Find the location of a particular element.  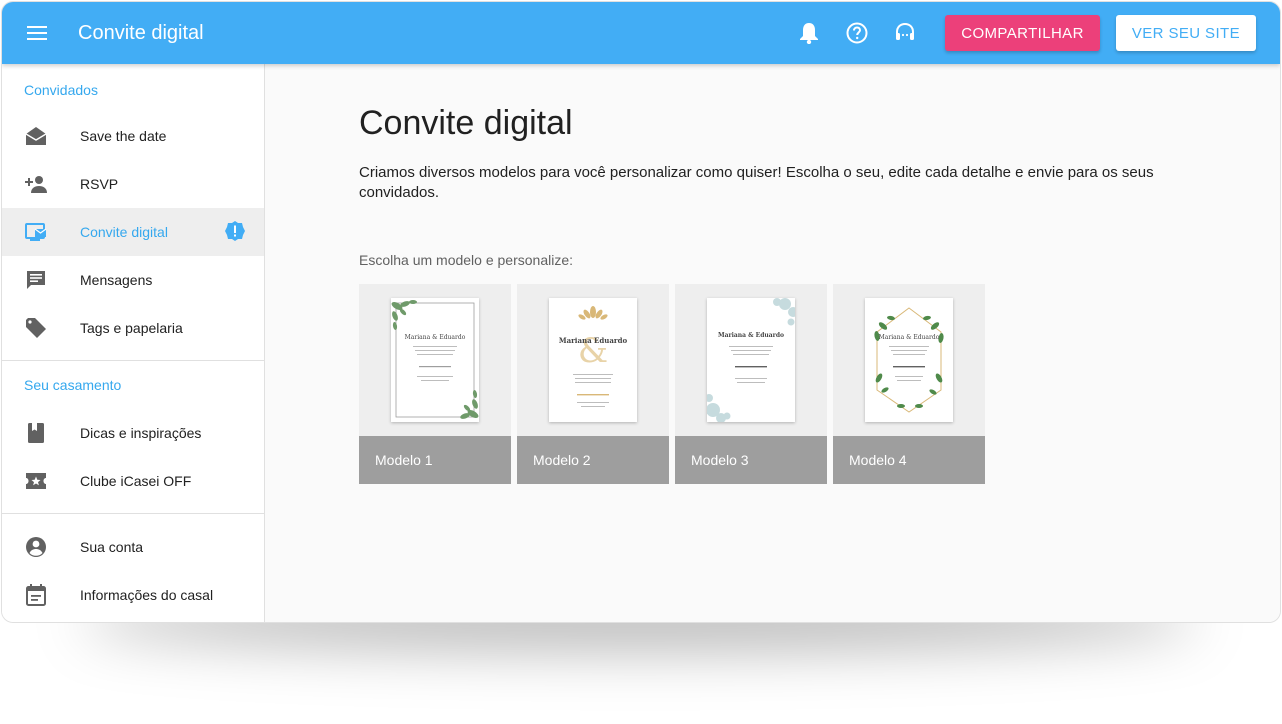

model-thumbnail: & Mariana Eduardo is located at coordinates (593, 360).